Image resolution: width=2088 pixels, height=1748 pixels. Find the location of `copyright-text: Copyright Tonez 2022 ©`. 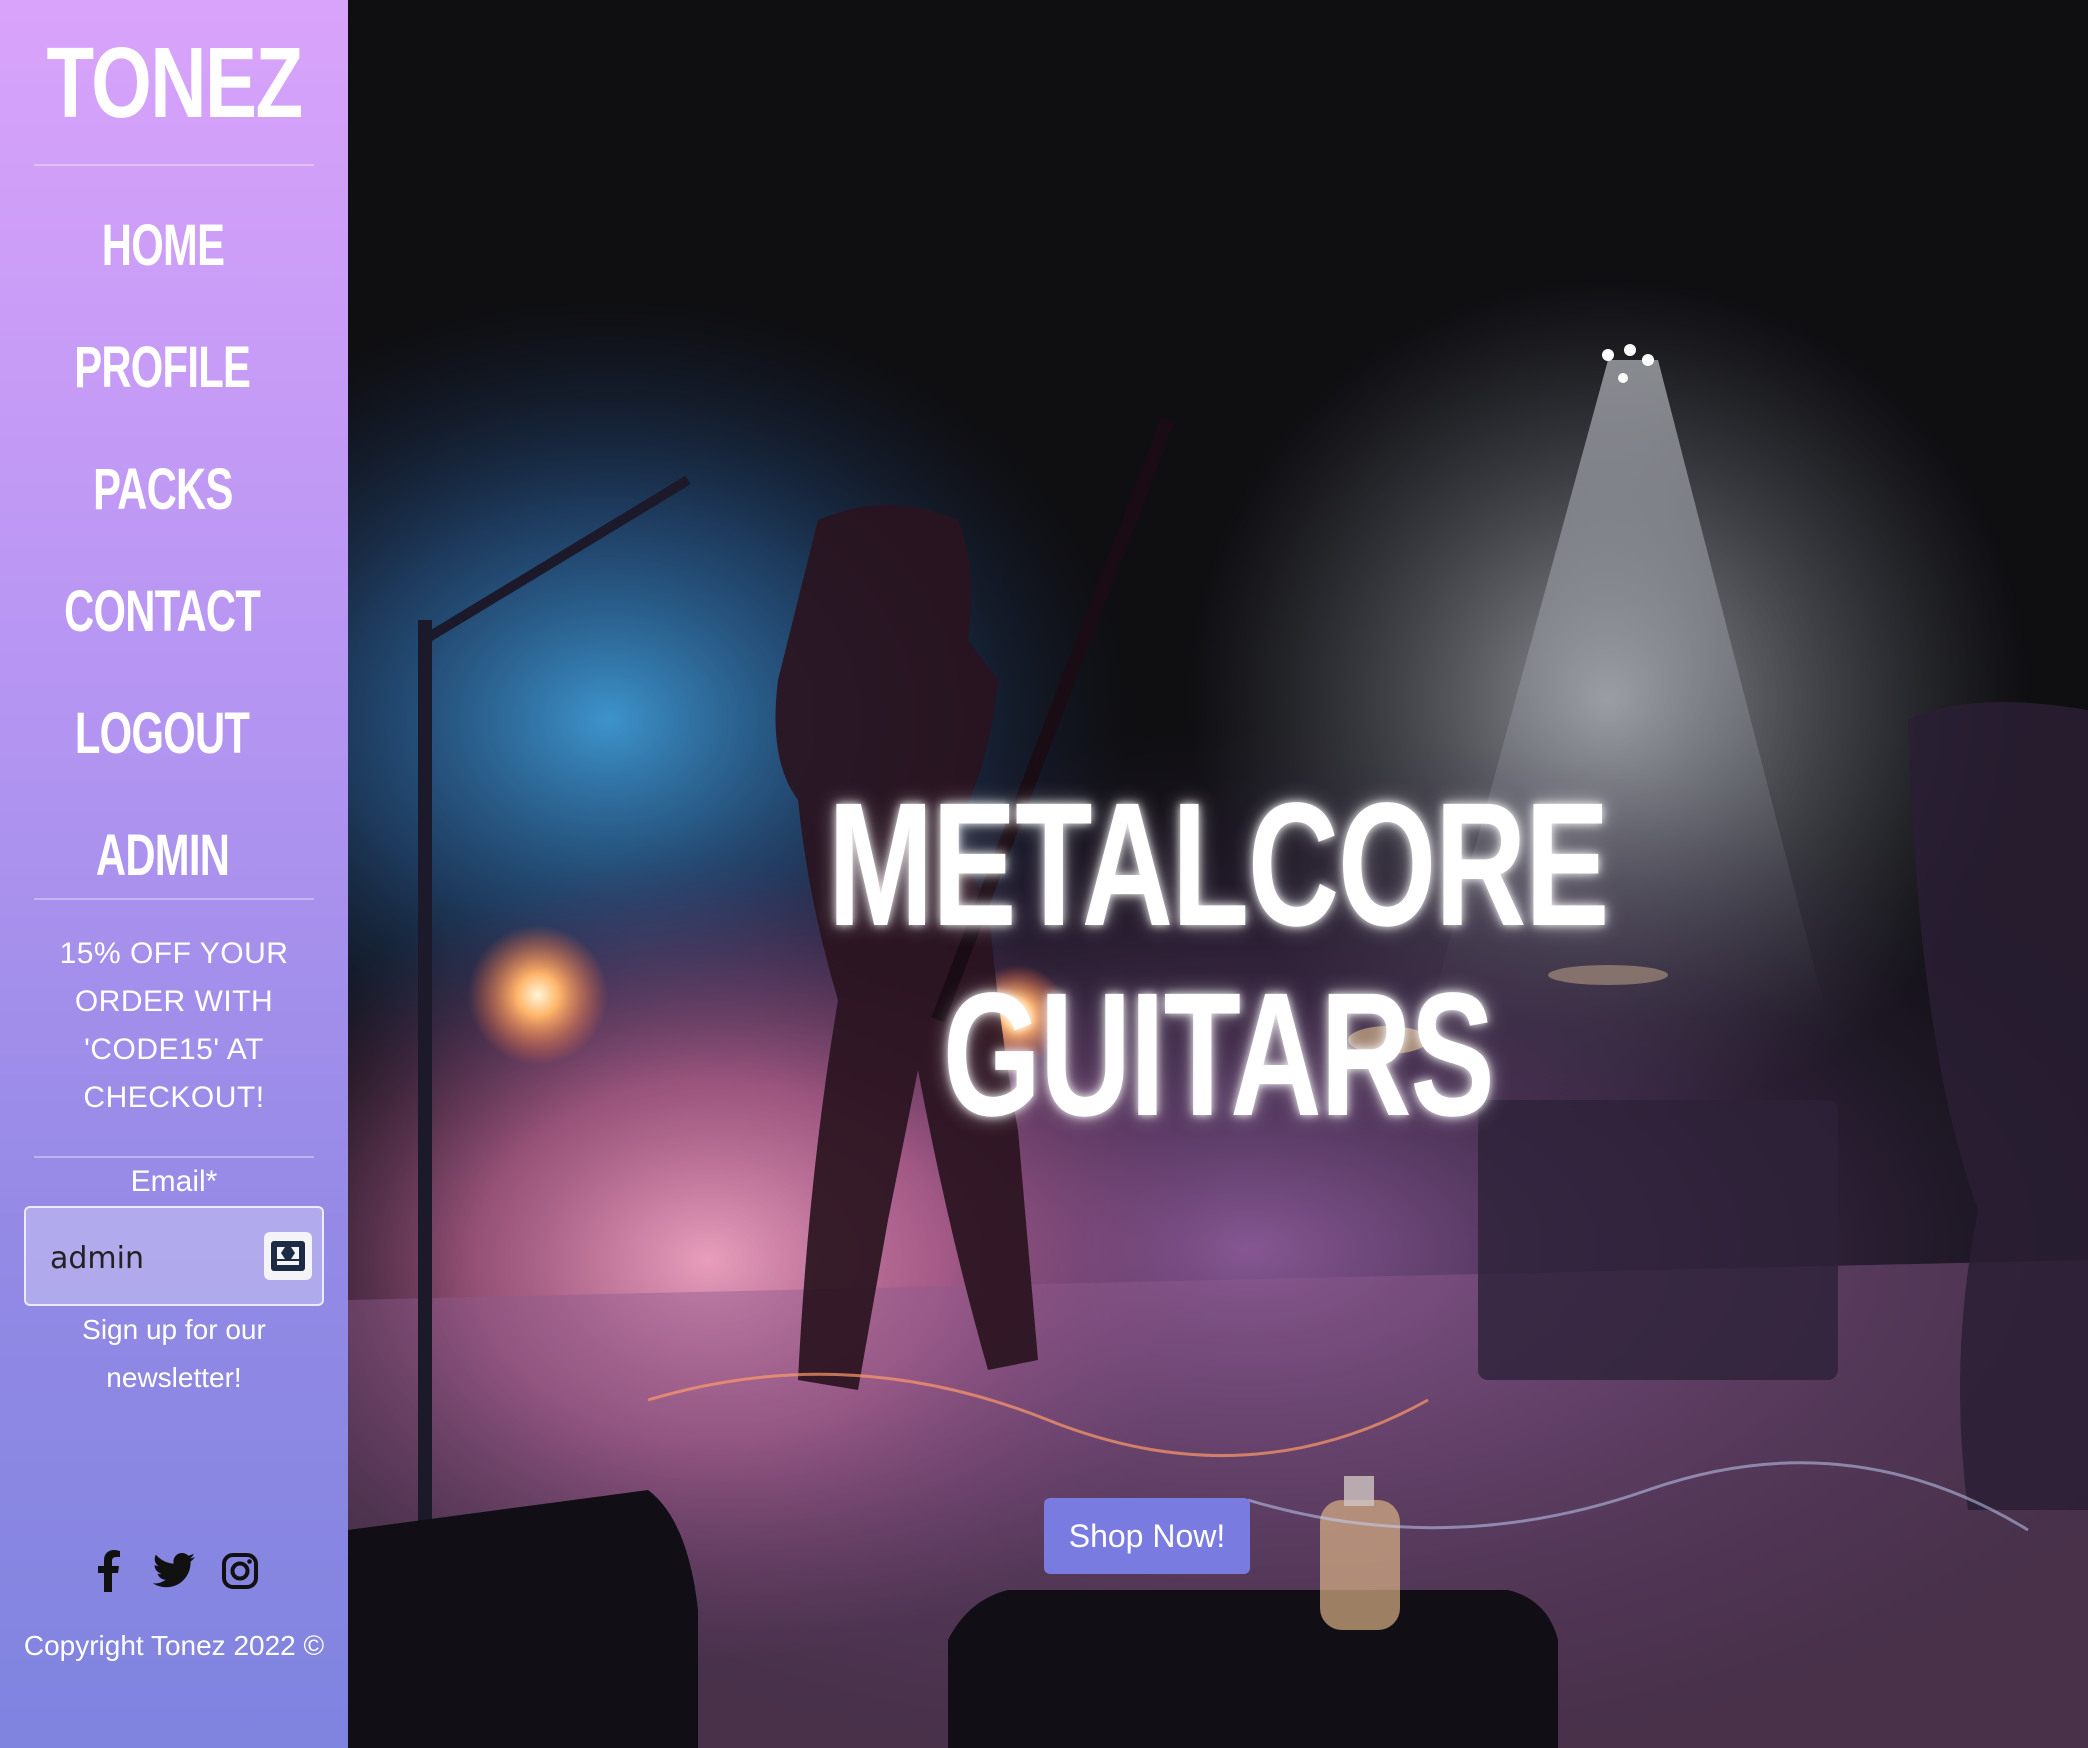

copyright-text: Copyright Tonez 2022 © is located at coordinates (174, 1645).